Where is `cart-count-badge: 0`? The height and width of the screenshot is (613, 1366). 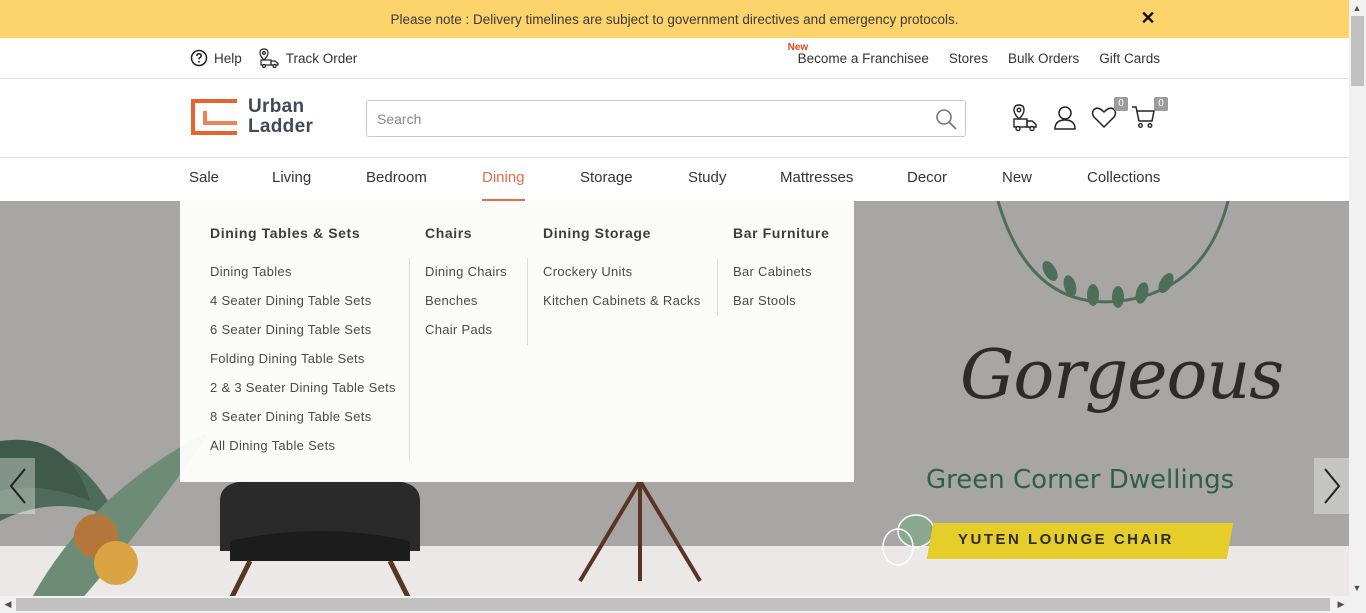 cart-count-badge: 0 is located at coordinates (1161, 104).